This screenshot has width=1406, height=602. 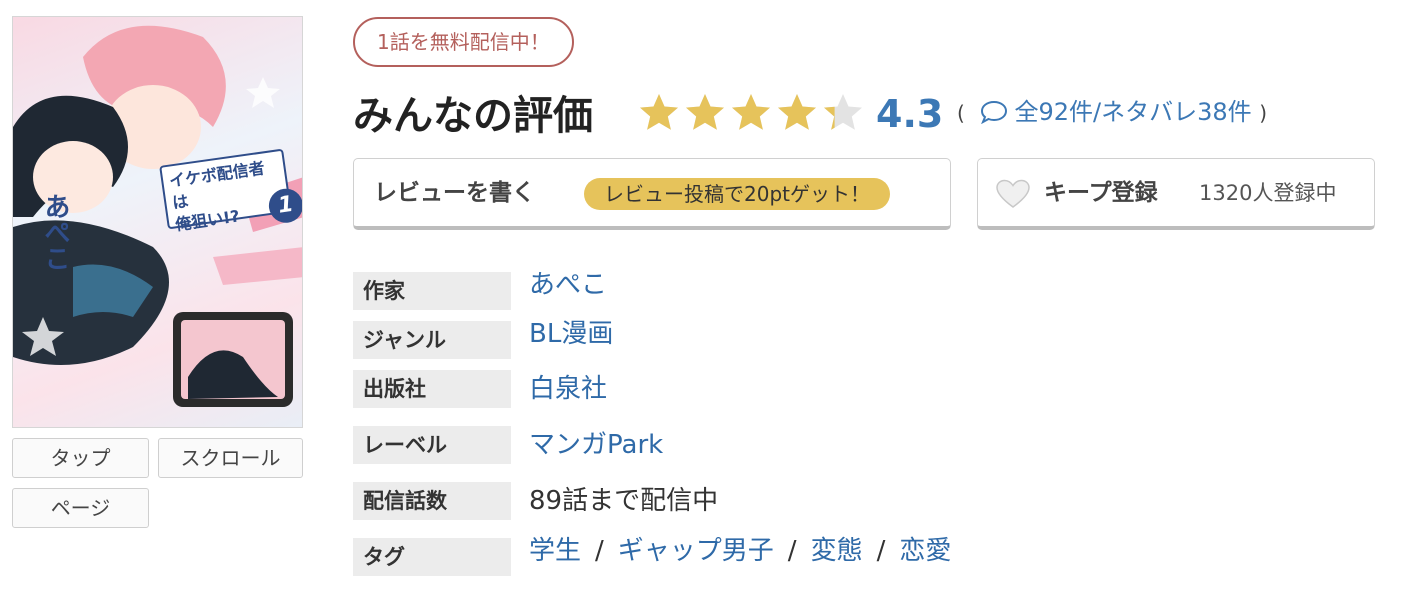 I want to click on tag-list: 学生 / ギャップ男子 / 変態 / 恋愛, so click(x=740, y=551).